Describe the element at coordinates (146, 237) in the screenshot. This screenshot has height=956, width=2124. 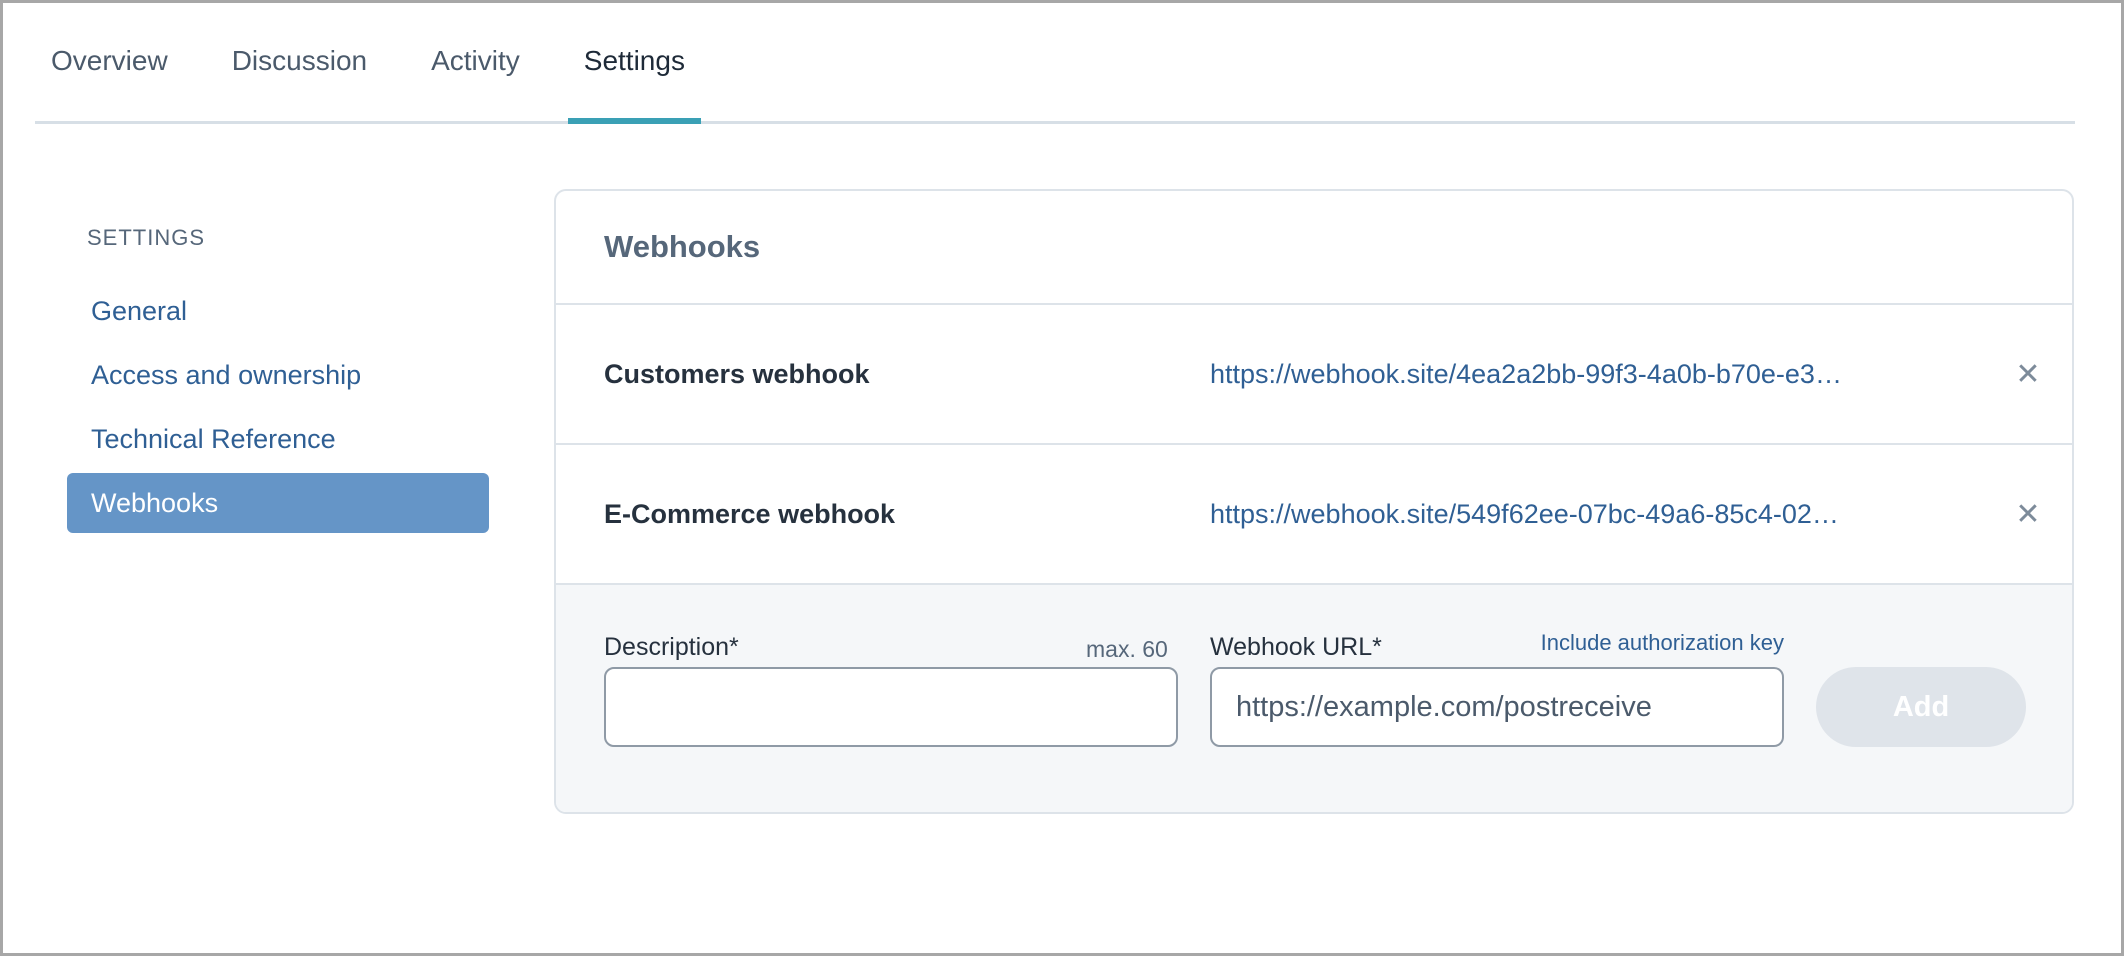
I see `sidebar-heading: SETTINGS` at that location.